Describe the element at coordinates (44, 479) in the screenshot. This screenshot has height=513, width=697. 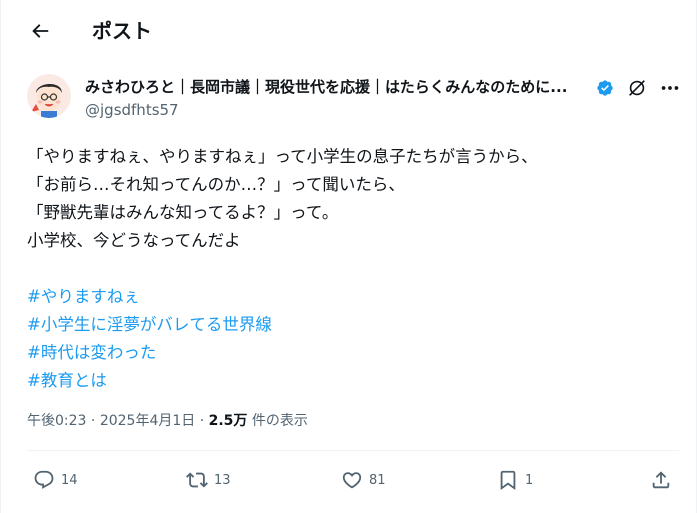
I see `reply-icon` at that location.